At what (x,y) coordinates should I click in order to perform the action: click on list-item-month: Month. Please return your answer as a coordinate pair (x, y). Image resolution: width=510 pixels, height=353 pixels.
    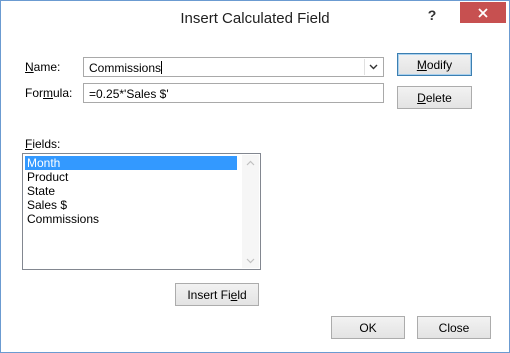
    Looking at the image, I should click on (131, 163).